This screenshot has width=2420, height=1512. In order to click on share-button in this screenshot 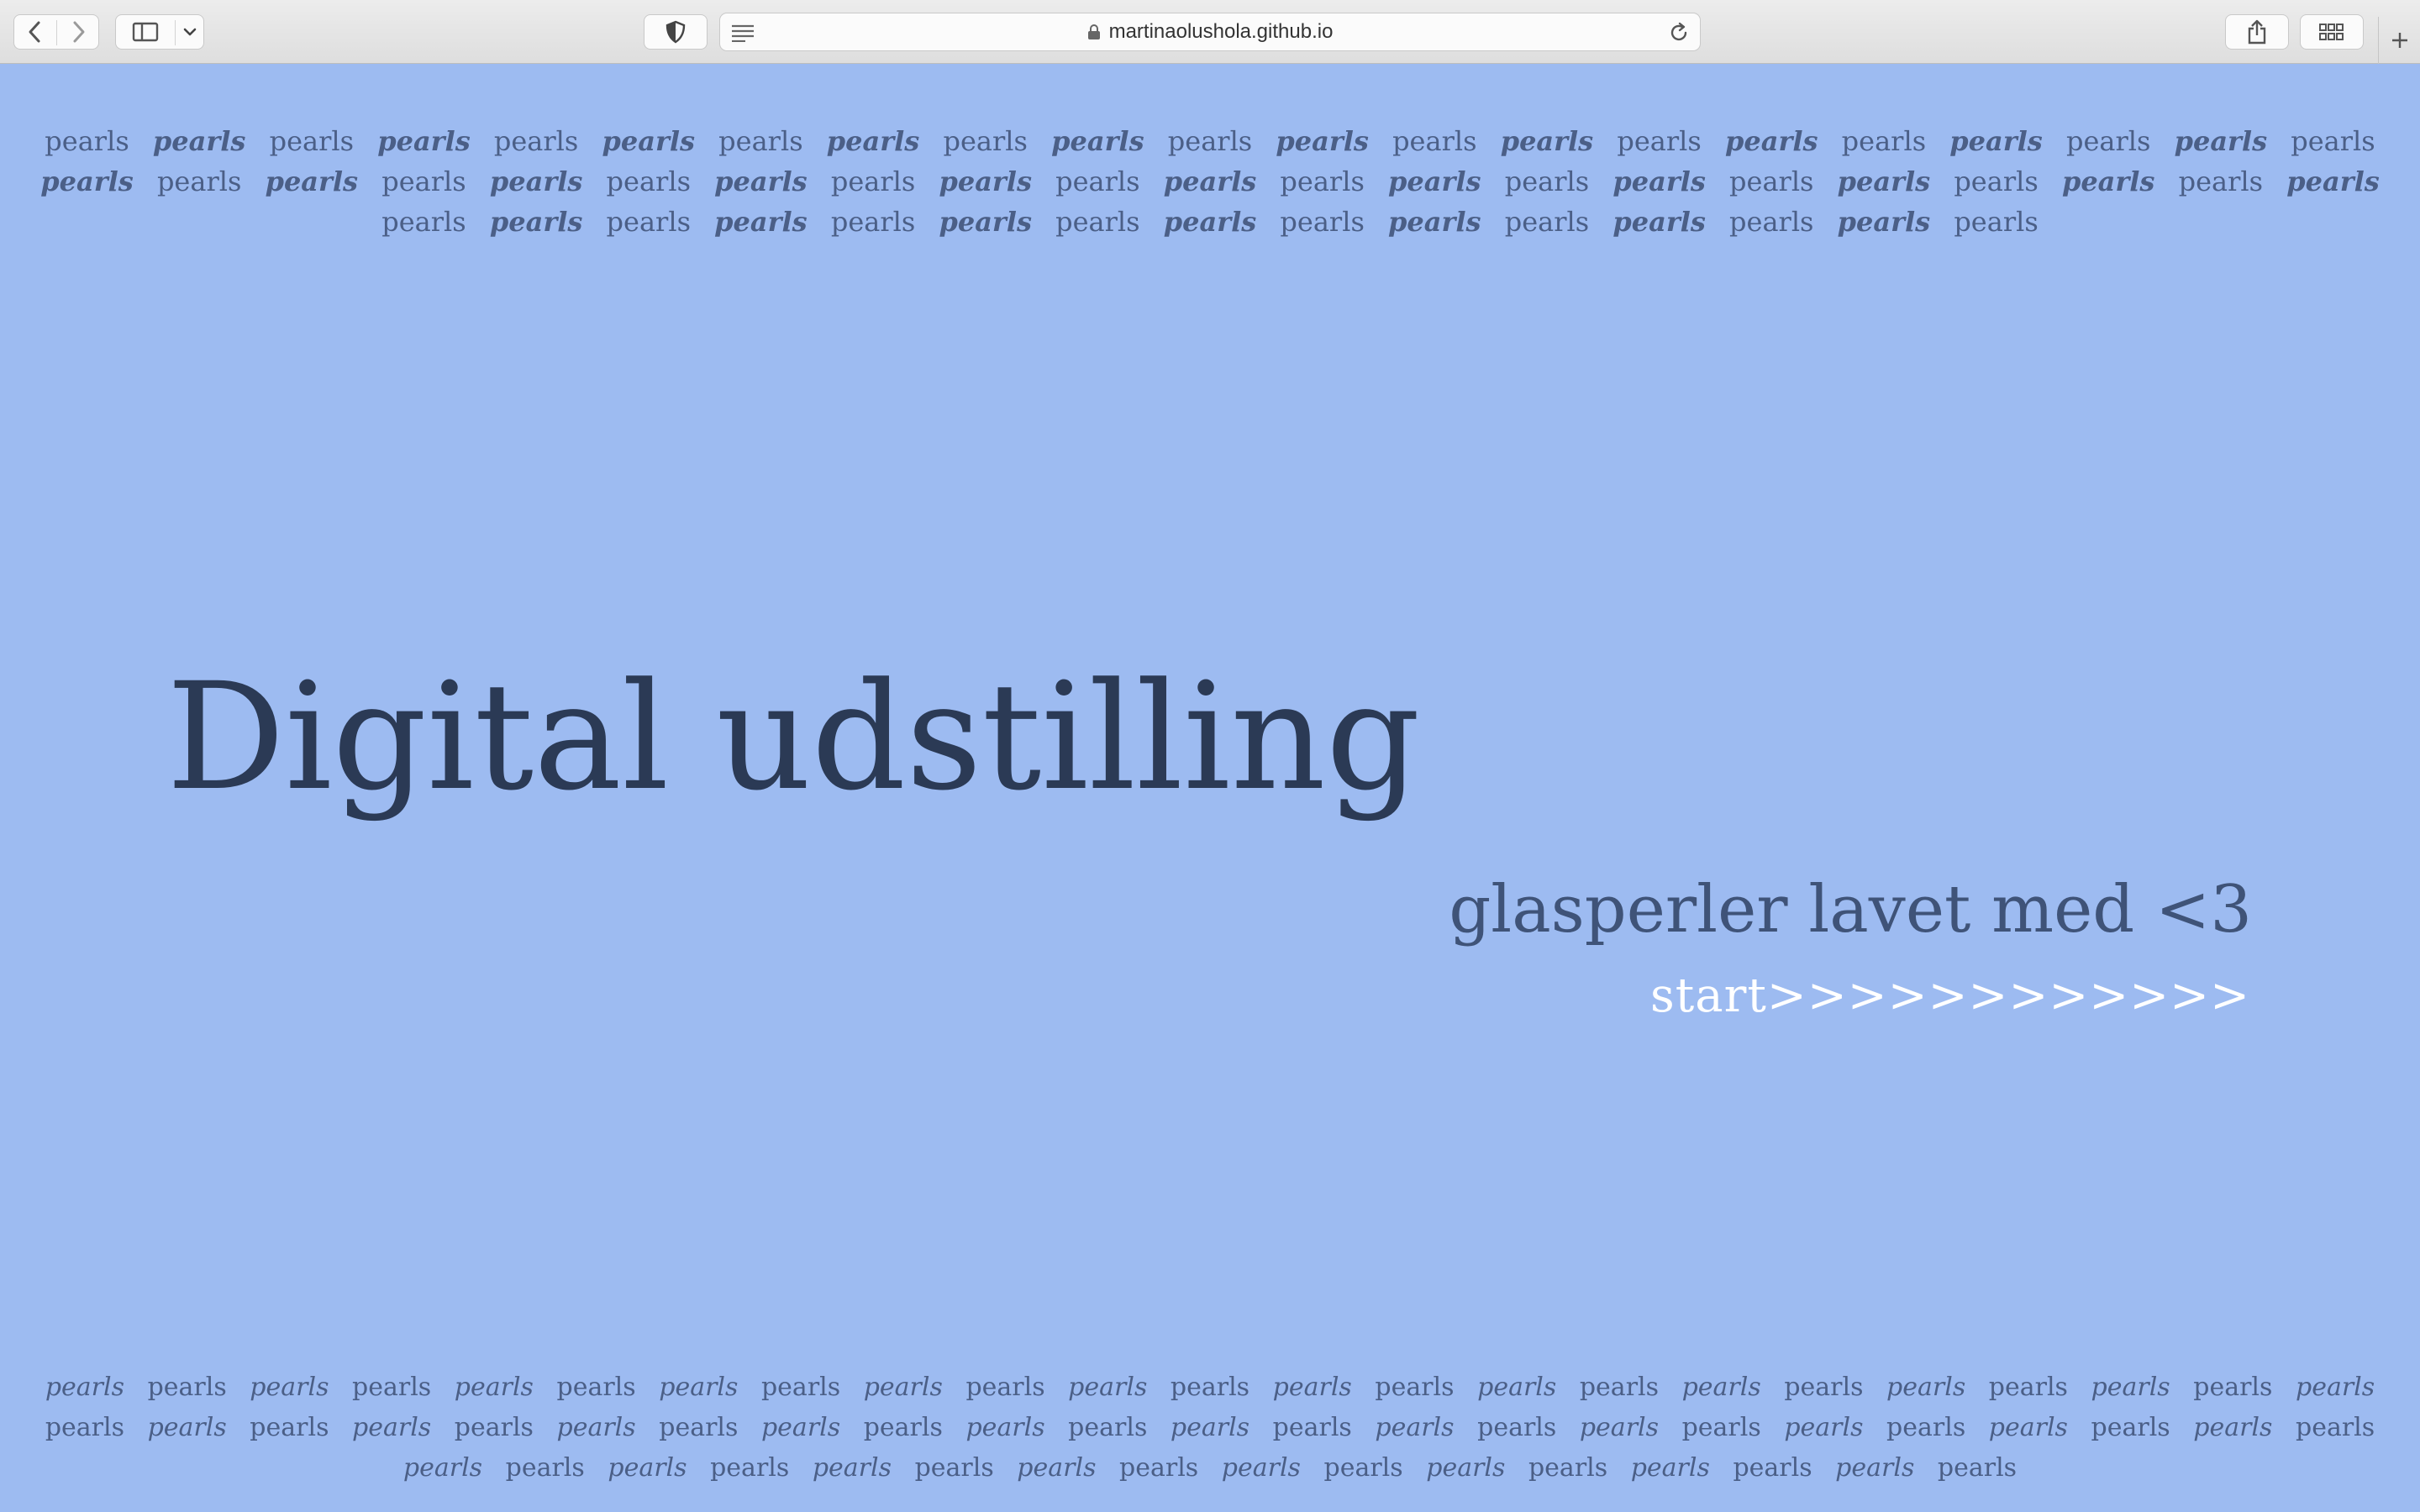, I will do `click(2257, 32)`.